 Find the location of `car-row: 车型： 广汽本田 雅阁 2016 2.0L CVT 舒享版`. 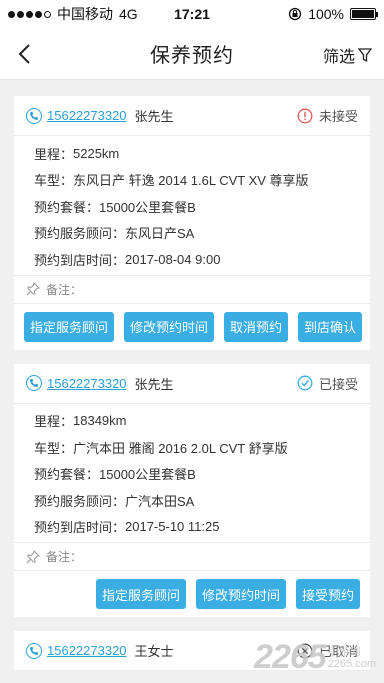

car-row: 车型： 广汽本田 雅阁 2016 2.0L CVT 舒享版 is located at coordinates (192, 447).